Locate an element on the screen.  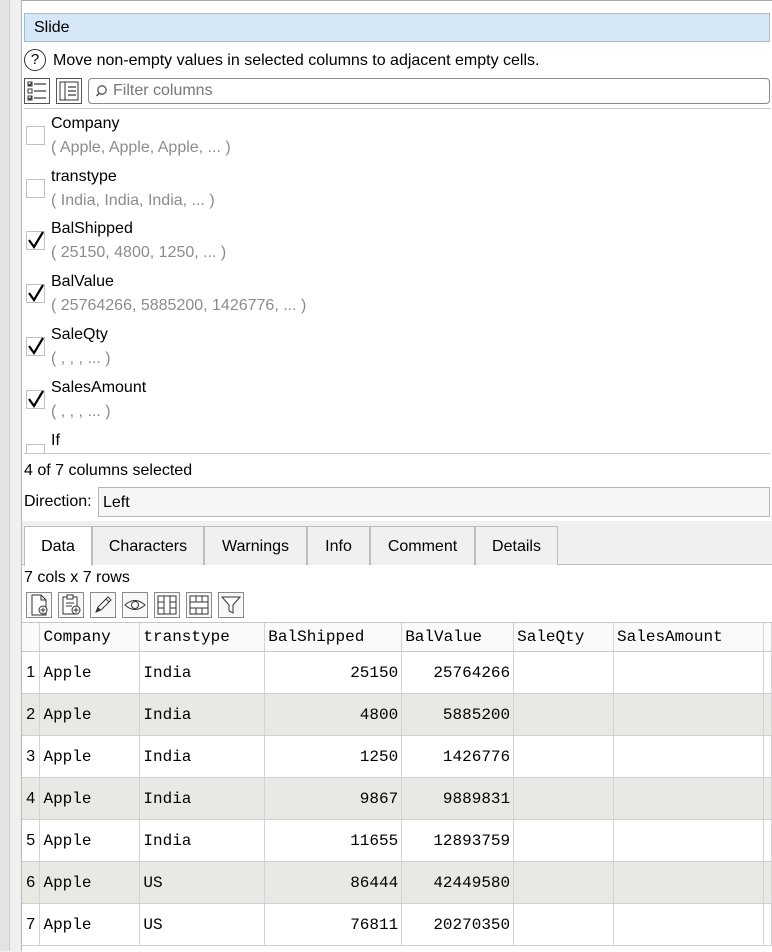
checkmark-icon is located at coordinates (36, 399).